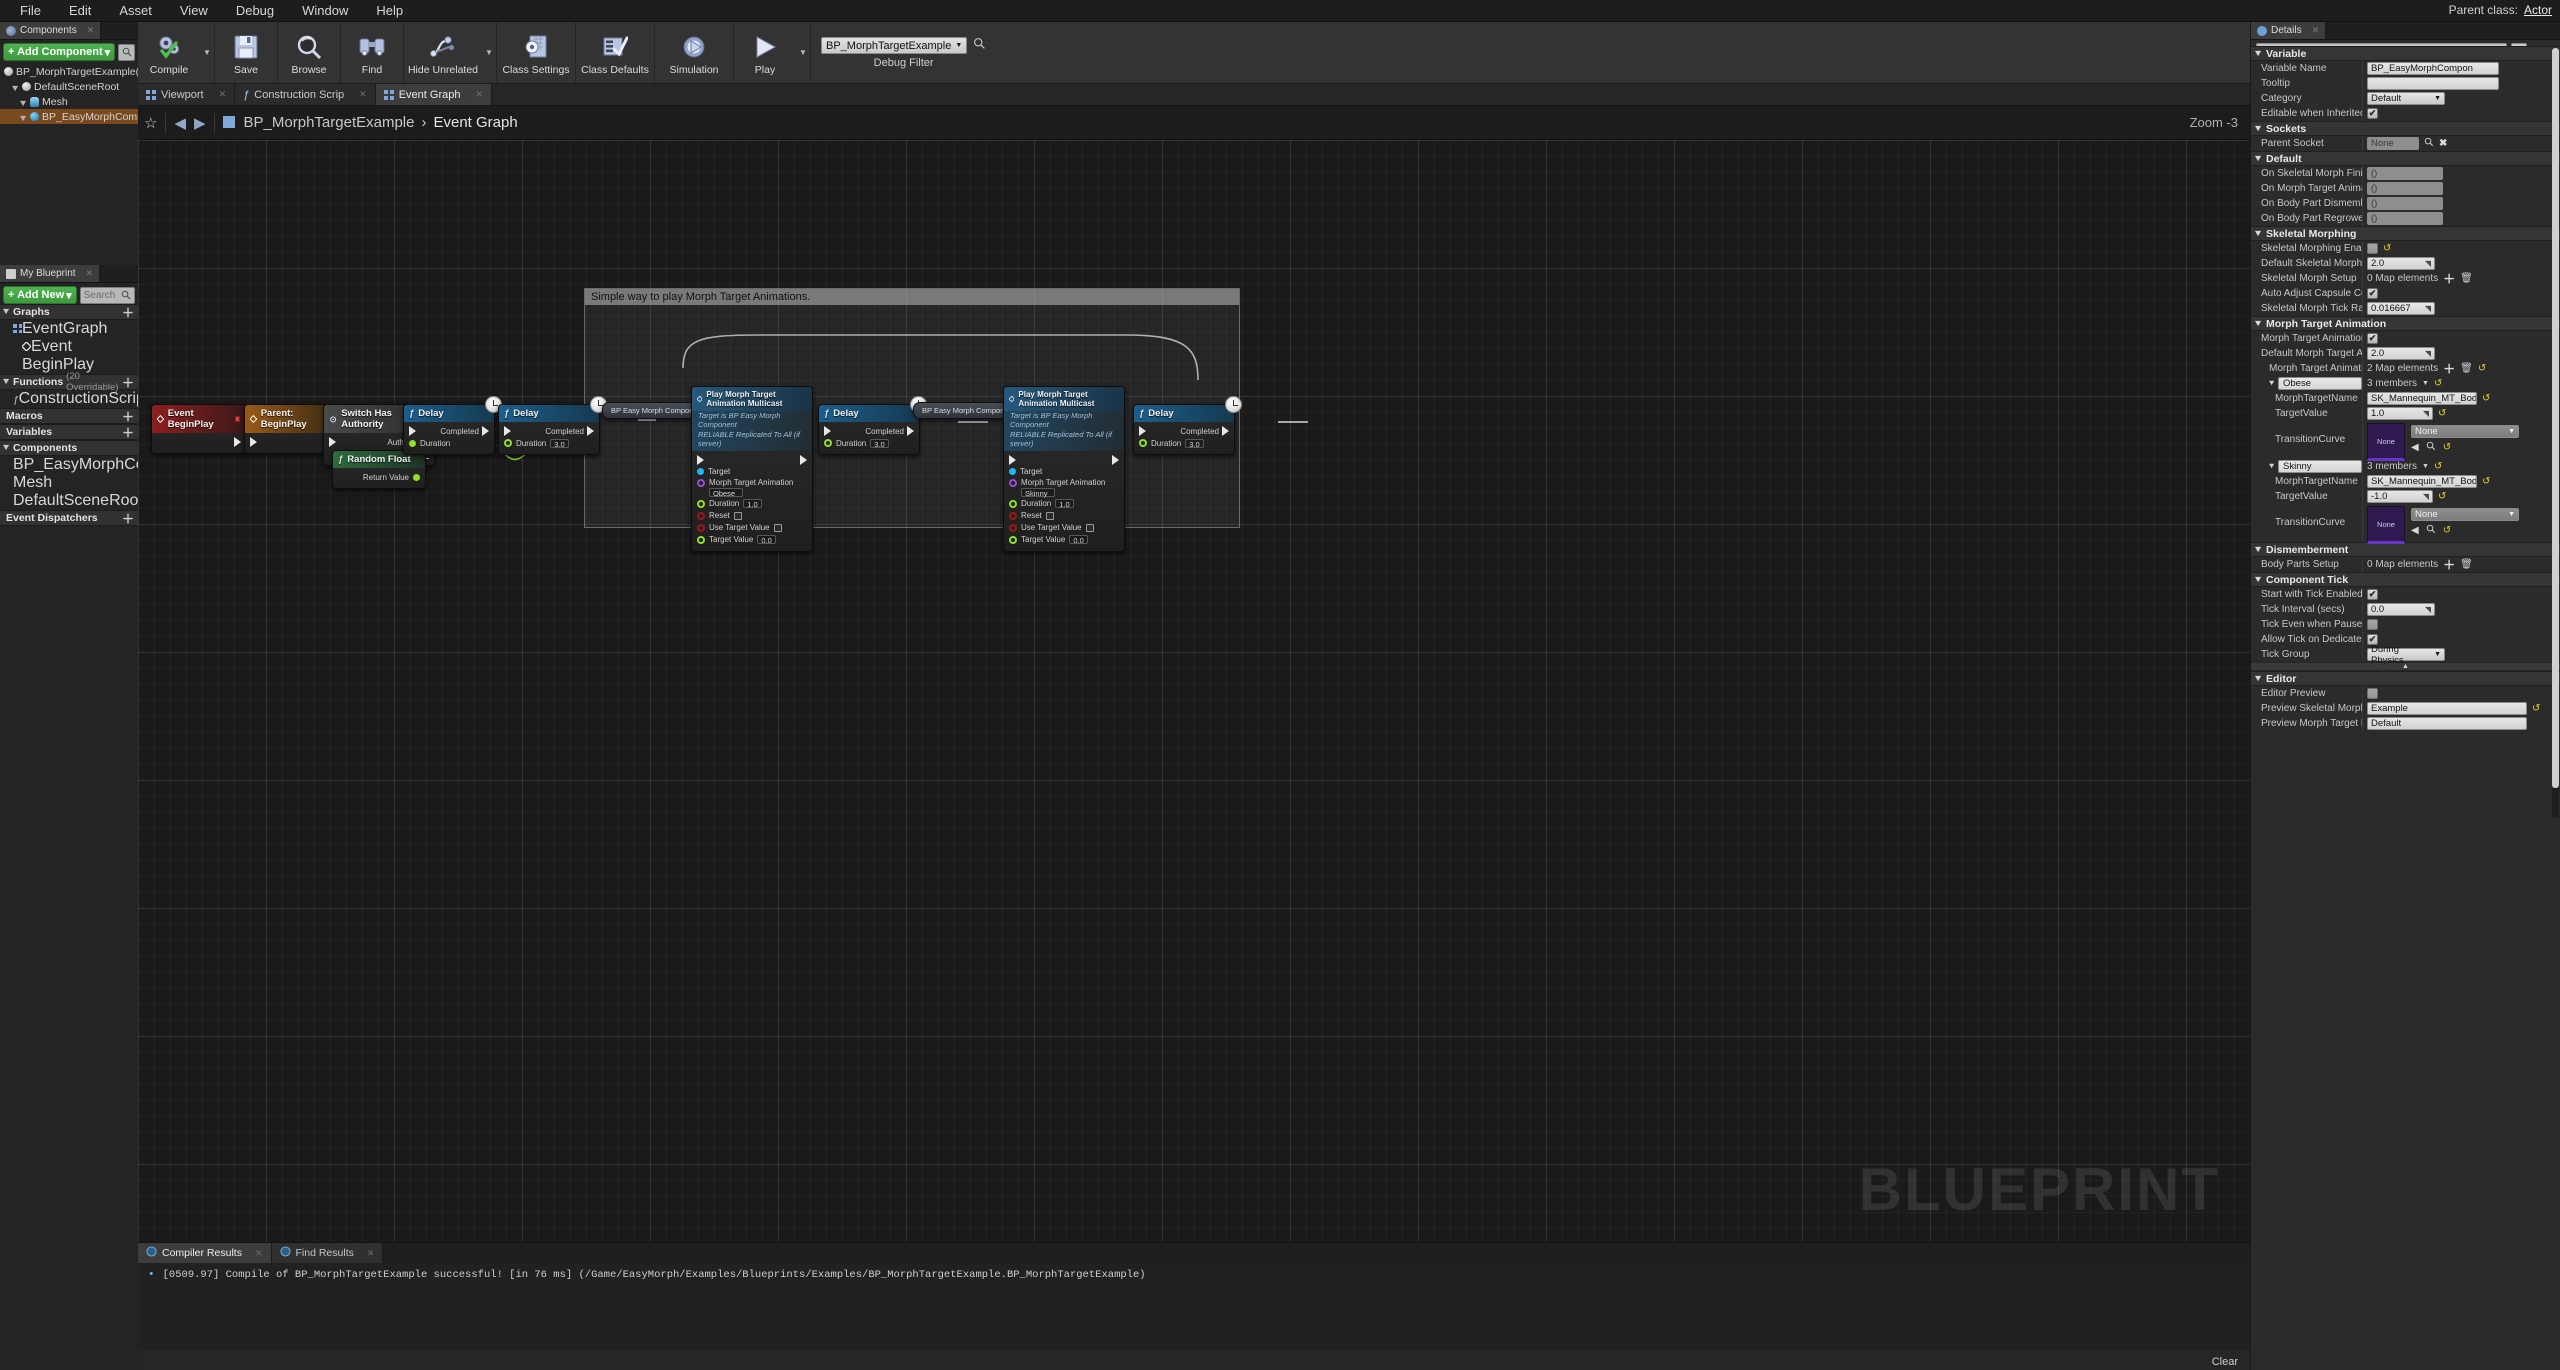 Image resolution: width=2560 pixels, height=1370 pixels. Describe the element at coordinates (69, 329) in the screenshot. I see `myblueprint-item: EventGraph` at that location.